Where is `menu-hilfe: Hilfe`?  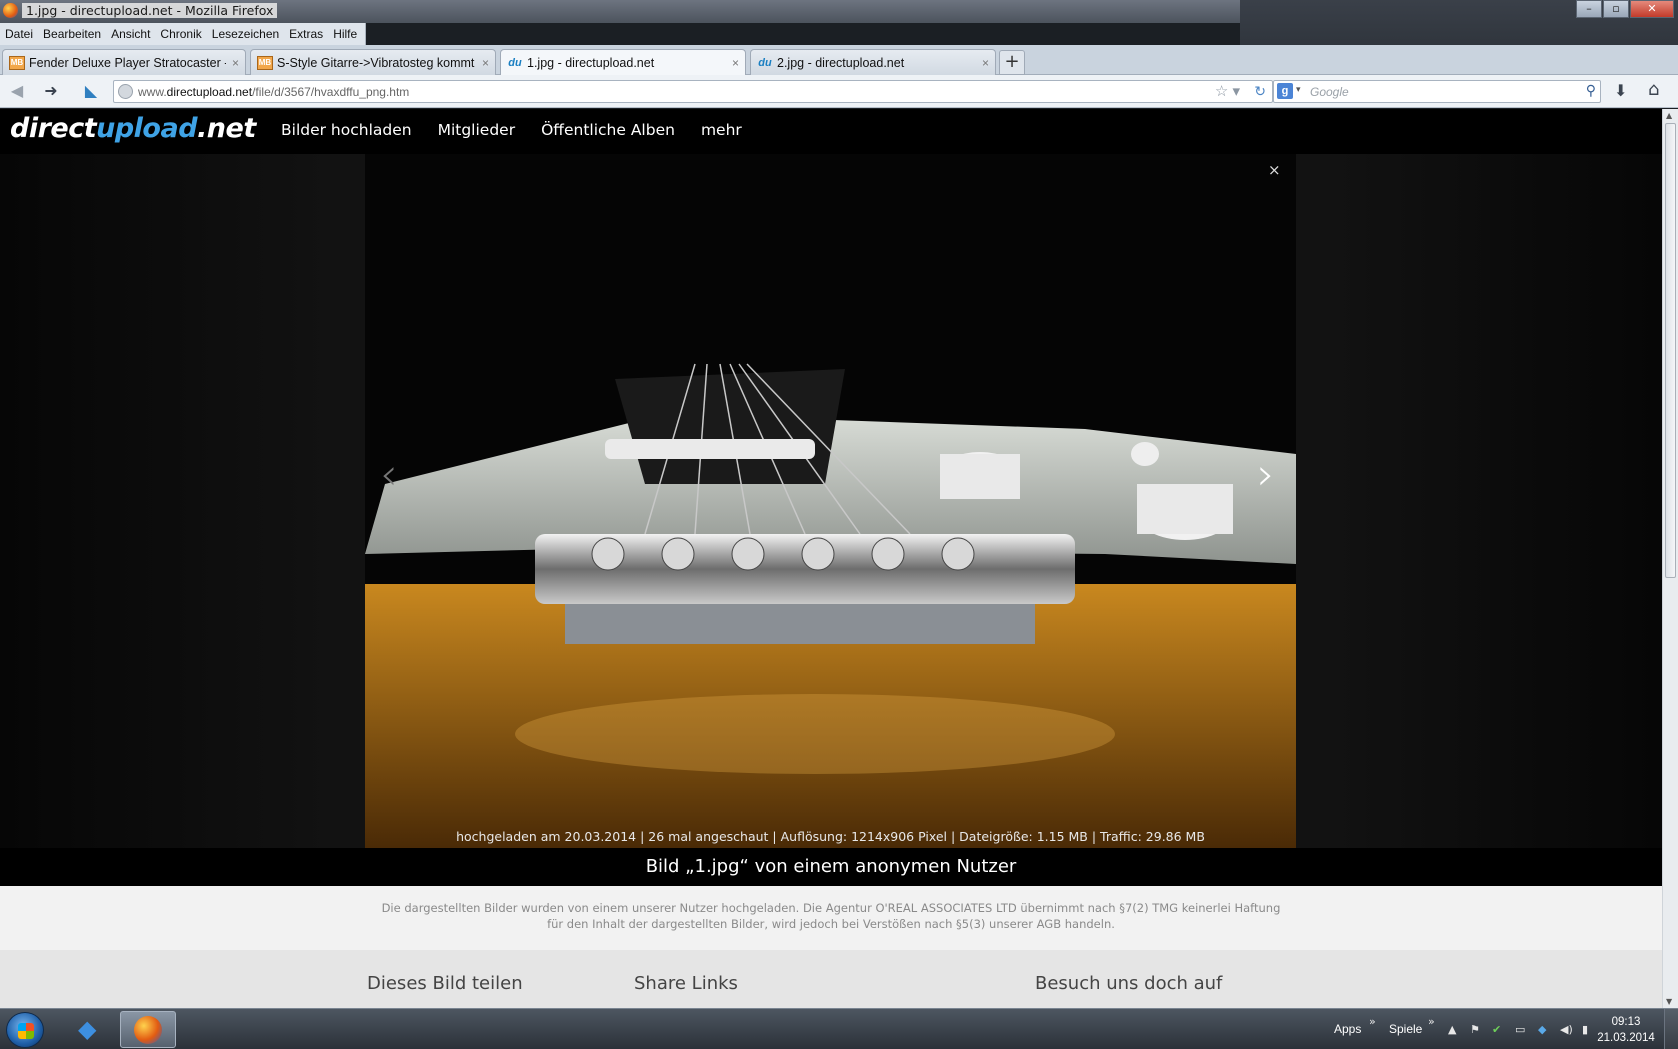
menu-hilfe: Hilfe is located at coordinates (345, 34).